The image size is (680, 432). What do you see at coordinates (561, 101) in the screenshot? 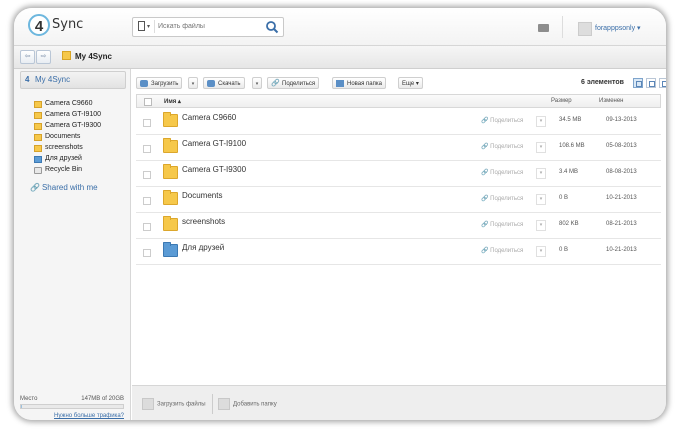
I see `column-size: Размер` at bounding box center [561, 101].